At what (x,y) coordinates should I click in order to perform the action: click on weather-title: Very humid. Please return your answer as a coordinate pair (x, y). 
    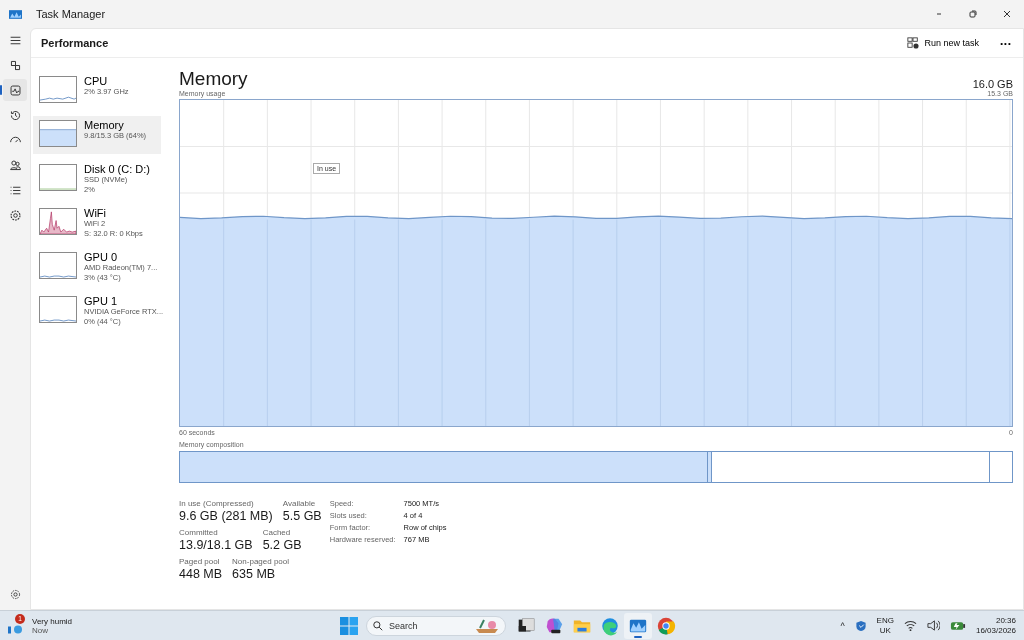
    Looking at the image, I should click on (52, 621).